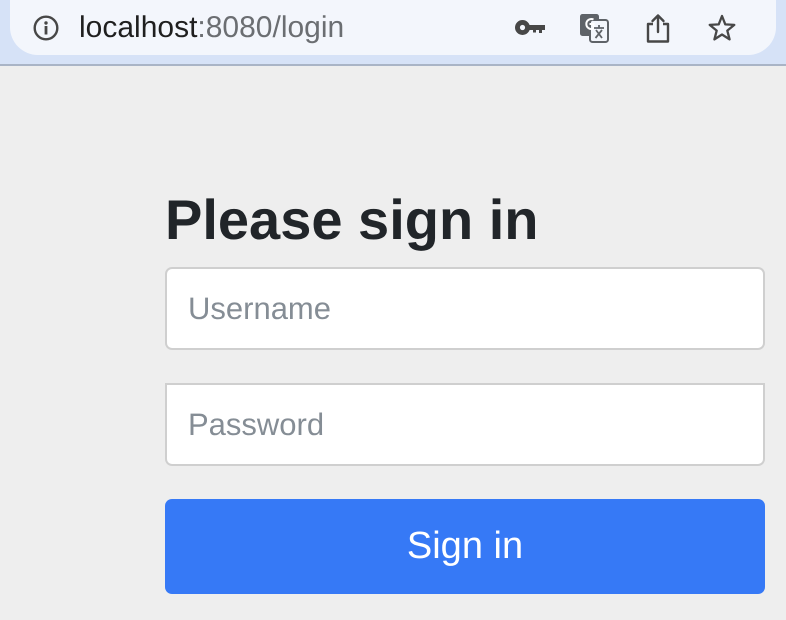  What do you see at coordinates (594, 27) in the screenshot?
I see `translate-icon` at bounding box center [594, 27].